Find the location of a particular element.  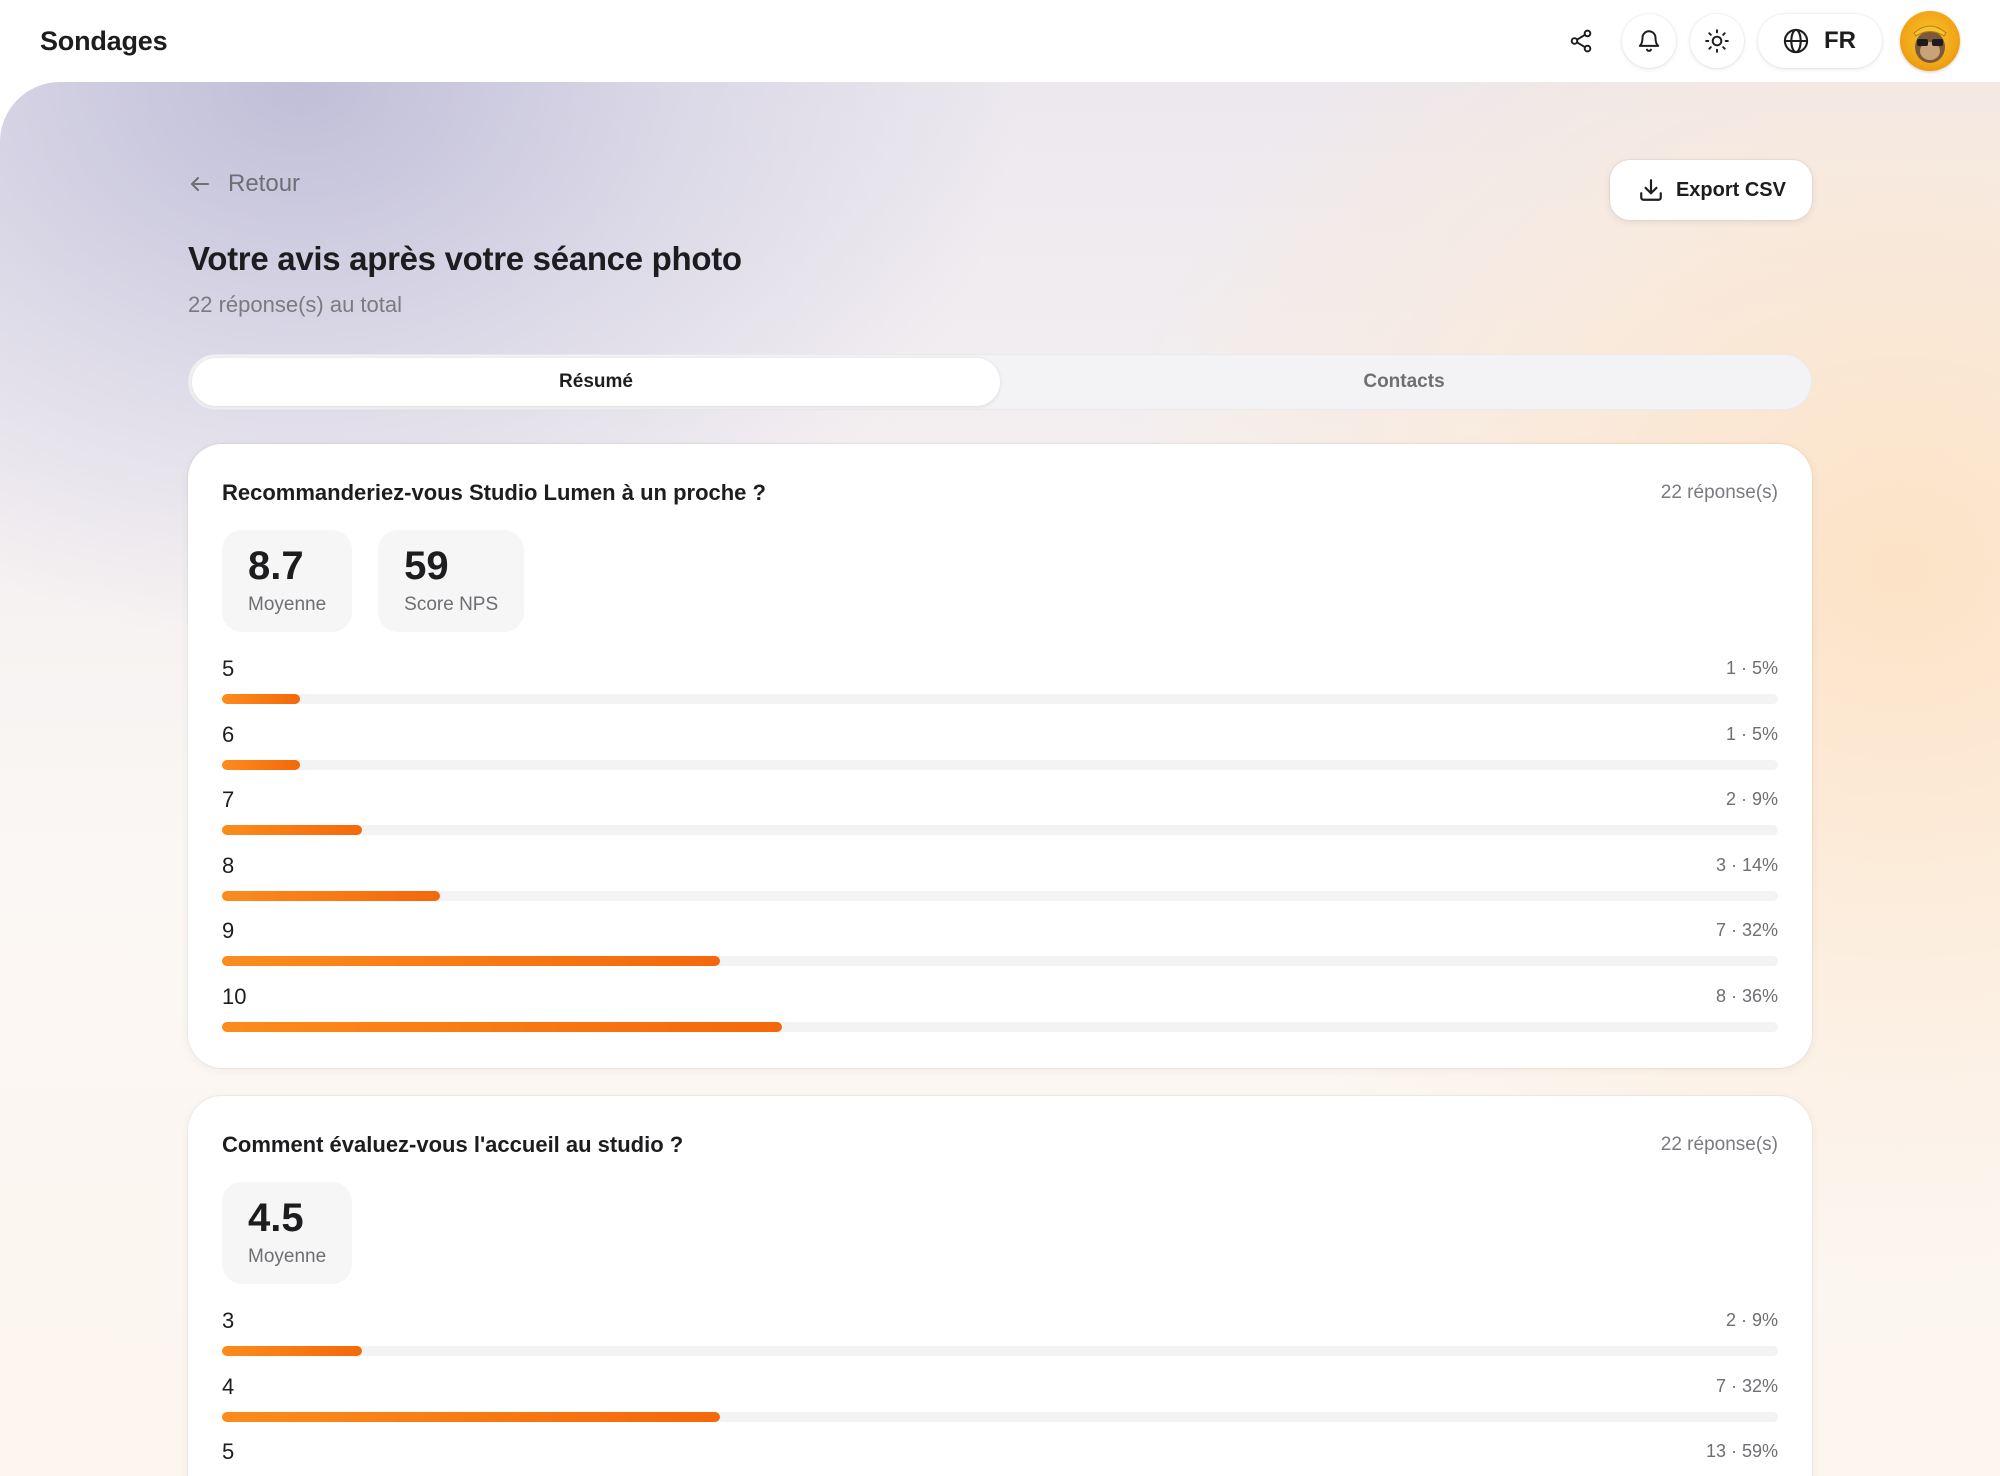

stats-row: 8.7 Moyenne 59 Score NPS is located at coordinates (373, 581).